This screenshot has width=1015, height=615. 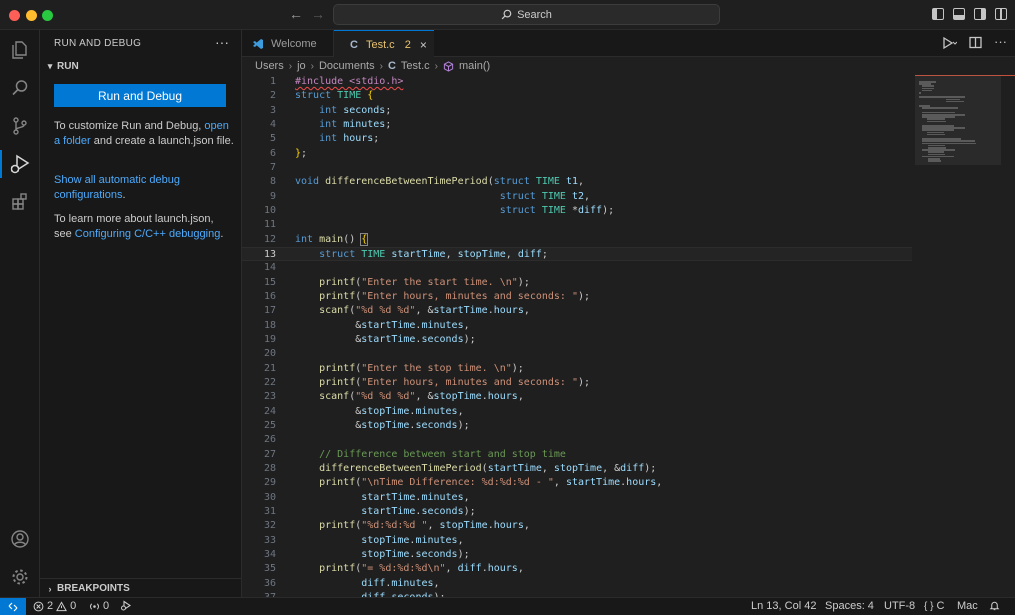 I want to click on breadcrumb-users: Users, so click(x=269, y=66).